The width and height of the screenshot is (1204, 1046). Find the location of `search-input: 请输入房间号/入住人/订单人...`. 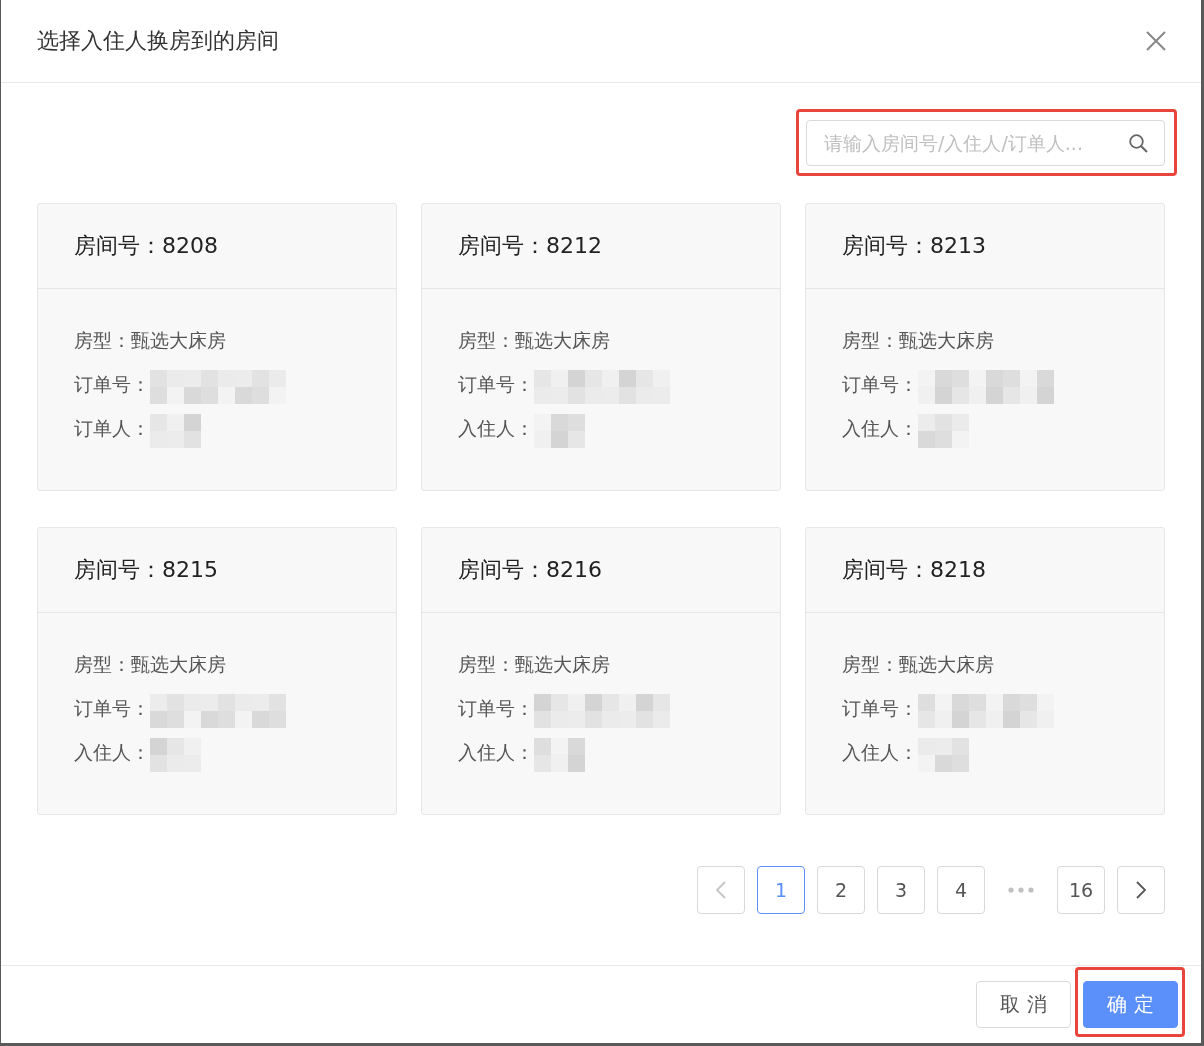

search-input: 请输入房间号/入住人/订单人... is located at coordinates (973, 143).